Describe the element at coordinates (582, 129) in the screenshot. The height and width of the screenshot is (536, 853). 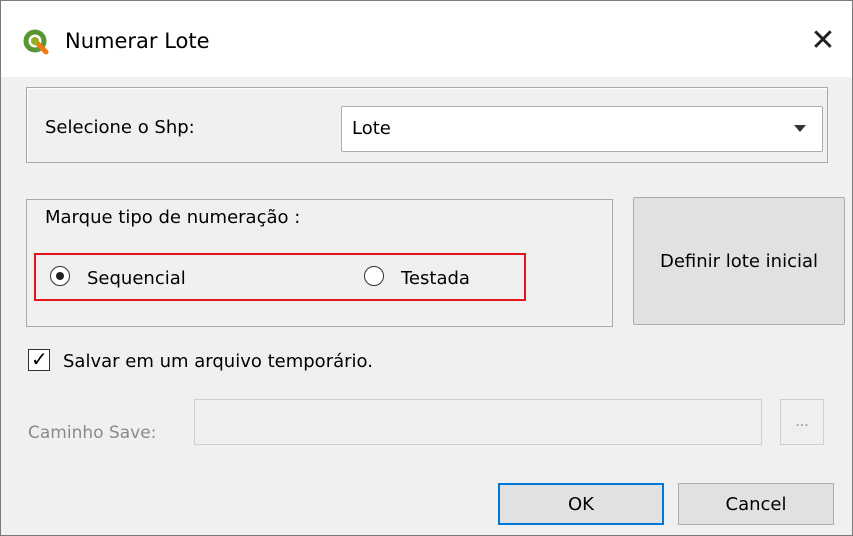
I see `shp-select: Lote` at that location.